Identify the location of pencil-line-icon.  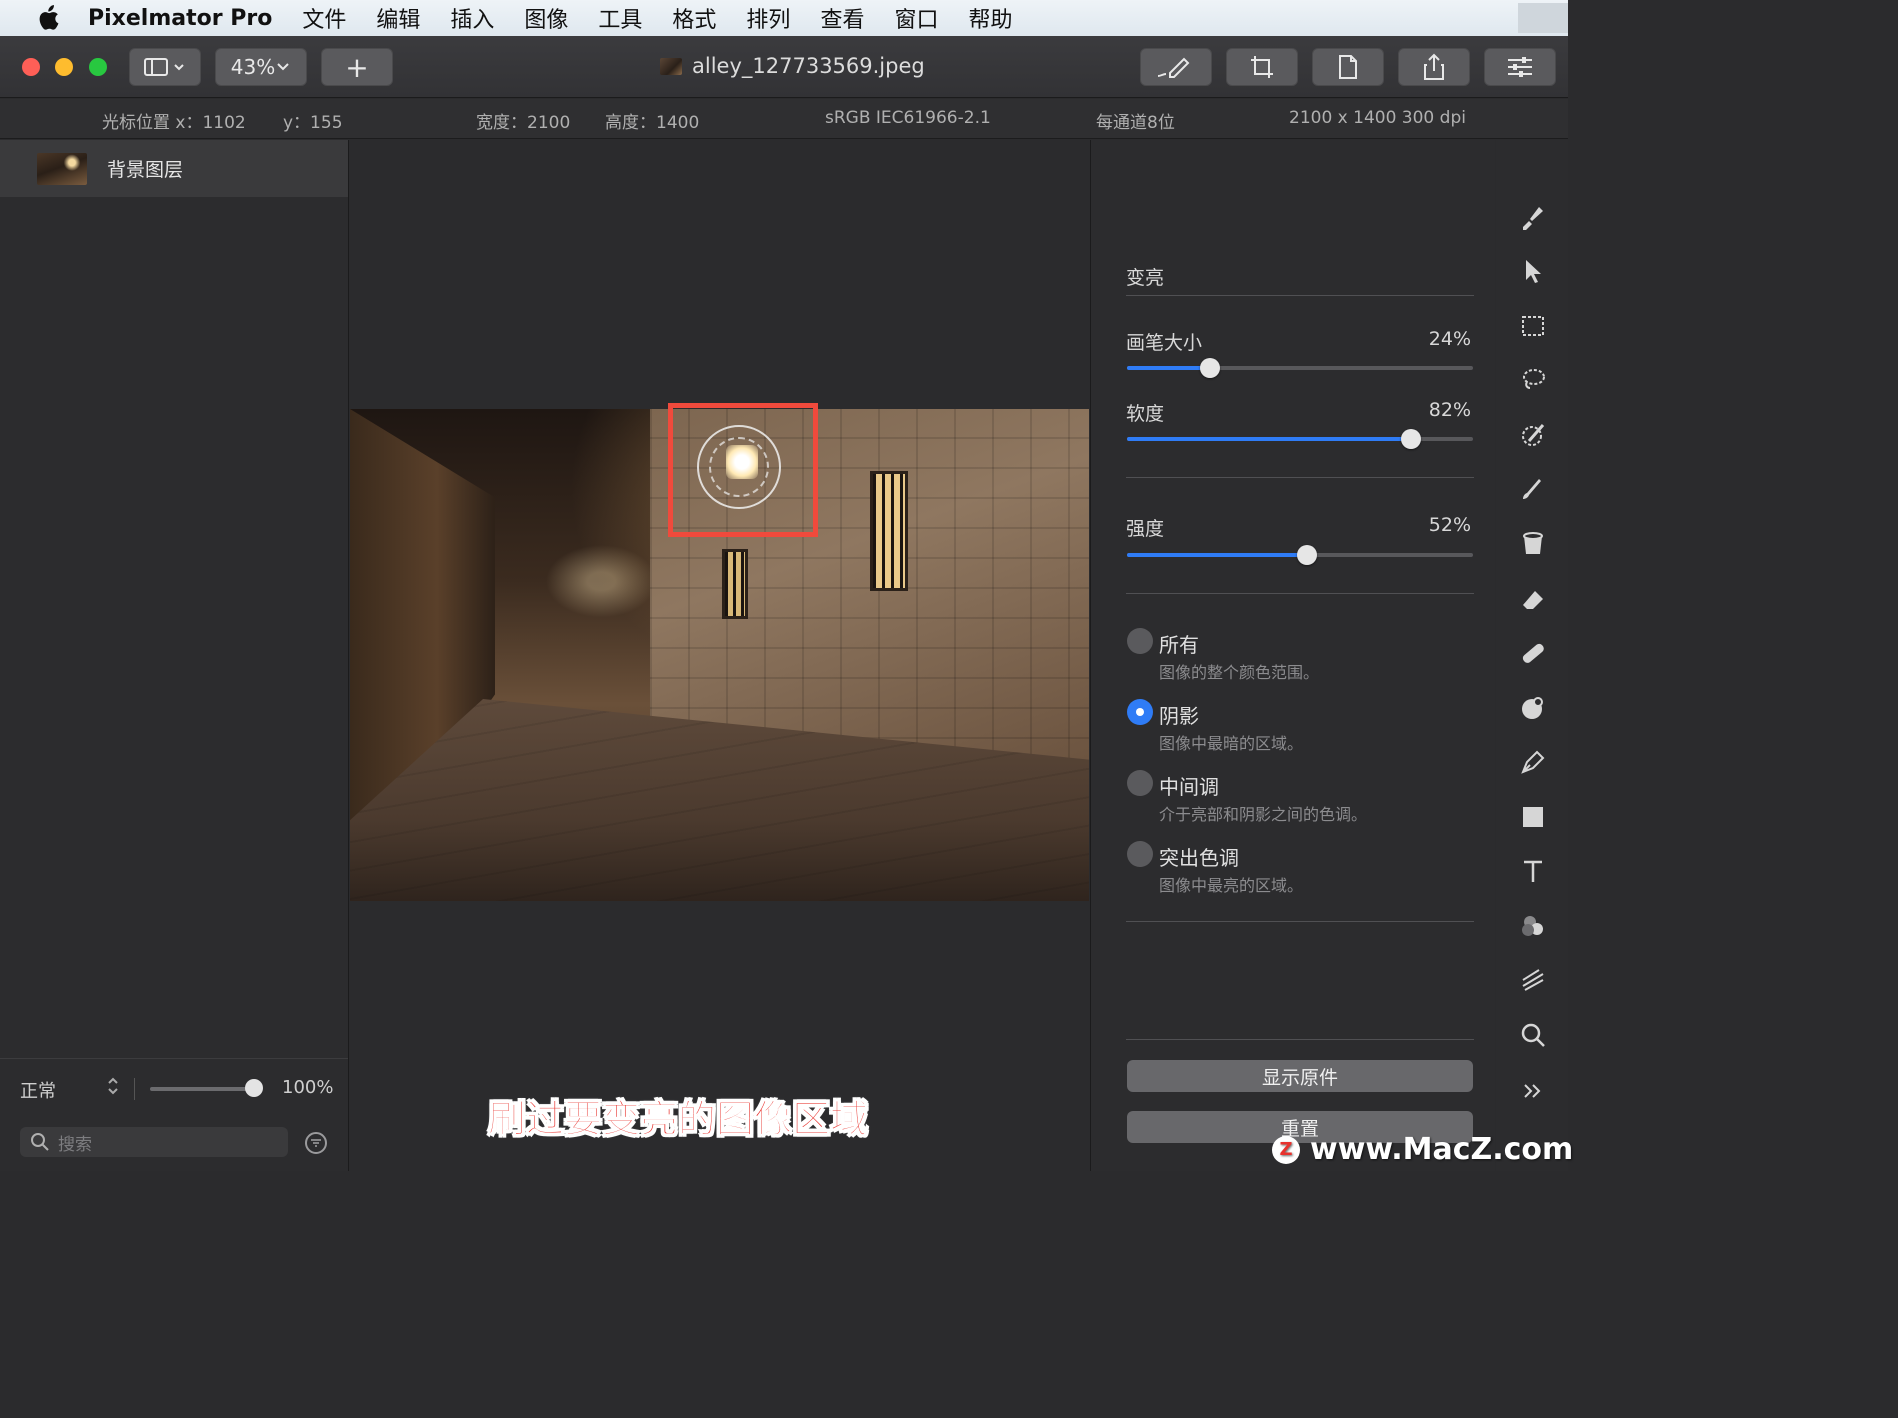
(1173, 67).